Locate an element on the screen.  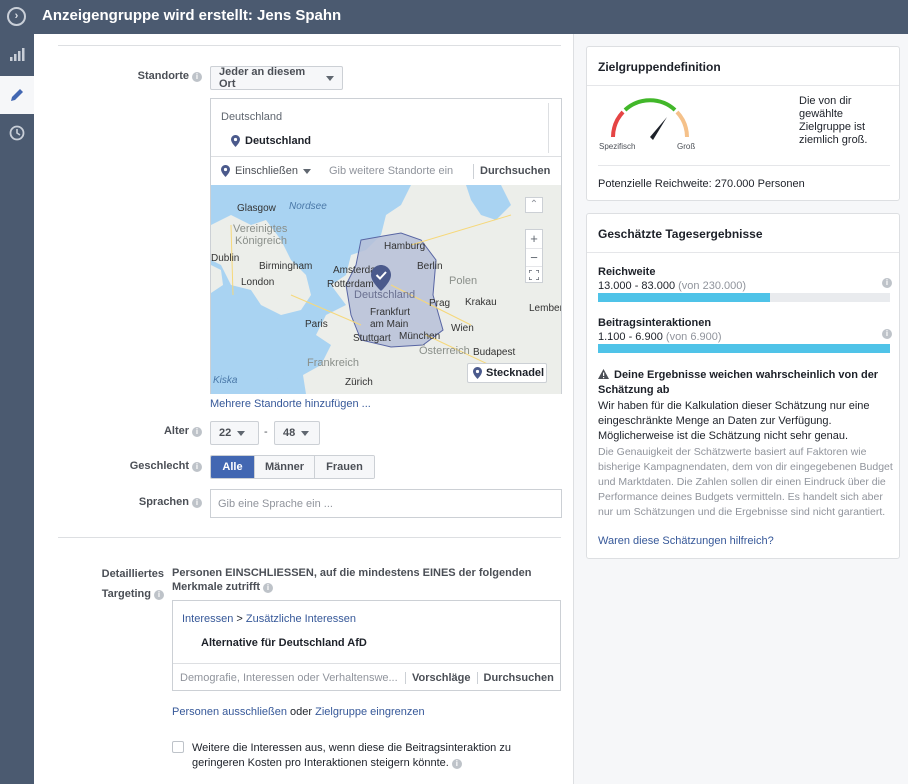
map-label: Birmingham is located at coordinates (286, 266).